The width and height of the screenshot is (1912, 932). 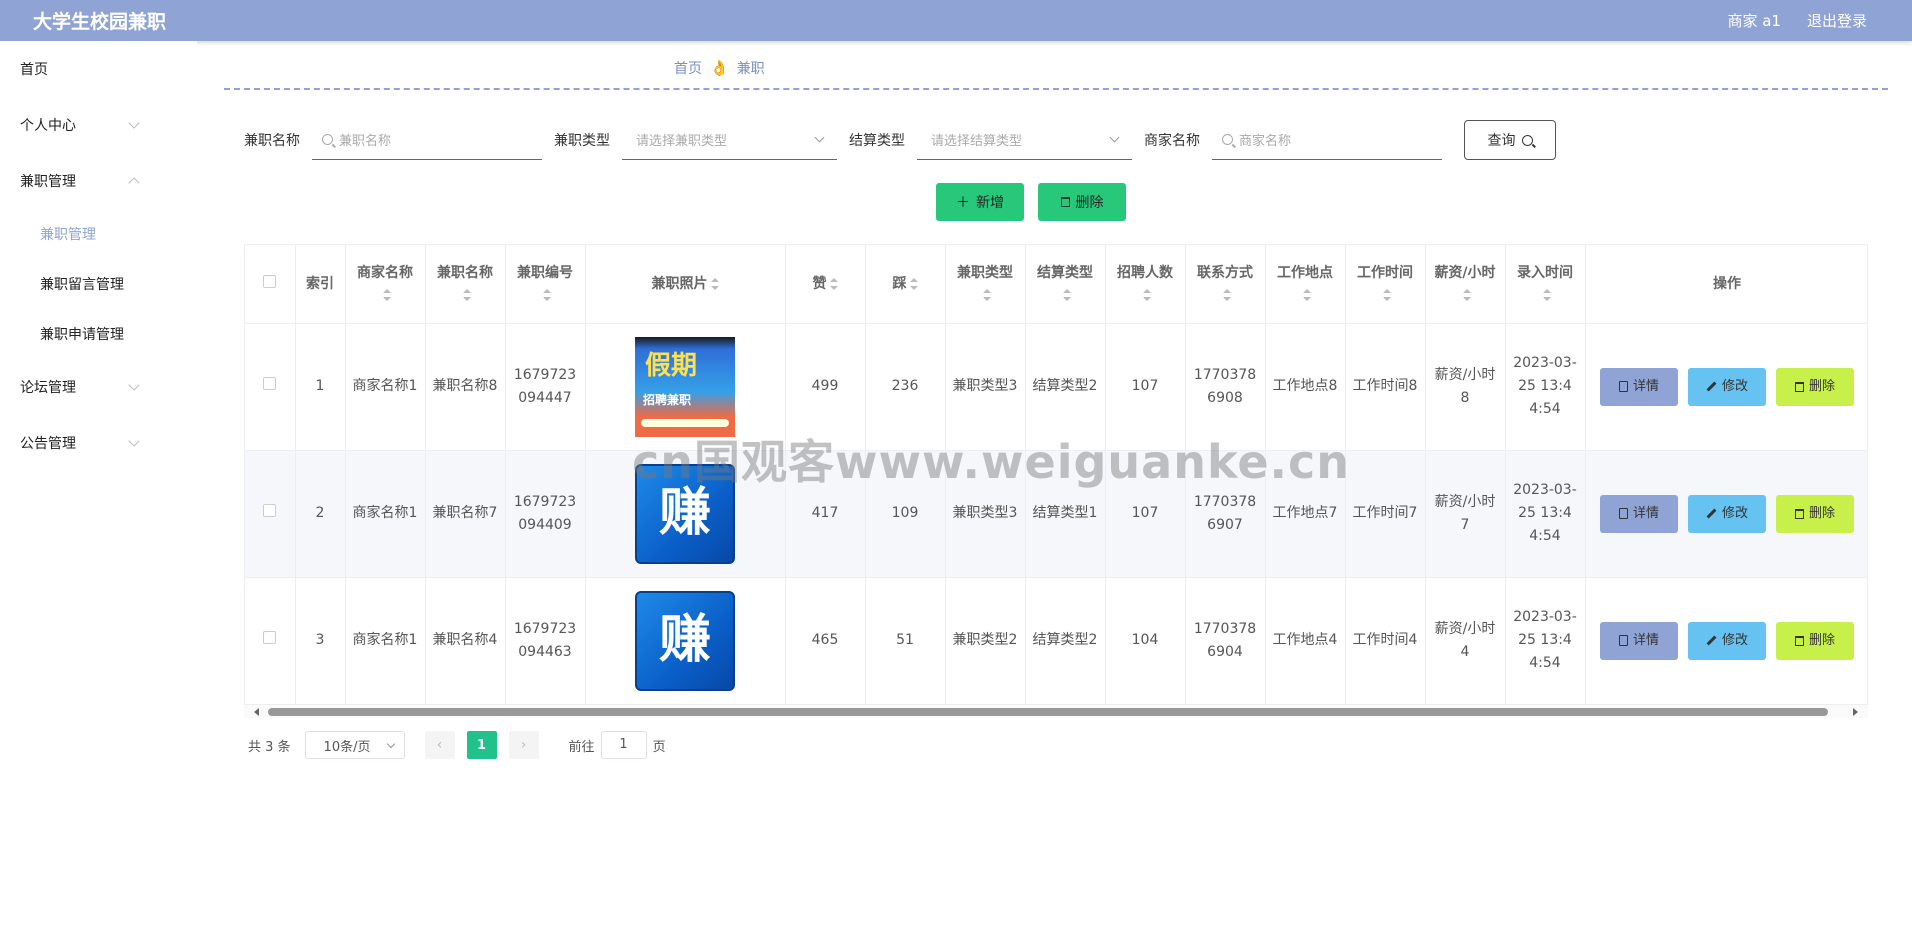 What do you see at coordinates (354, 745) in the screenshot?
I see `page-size-select: 10条/页` at bounding box center [354, 745].